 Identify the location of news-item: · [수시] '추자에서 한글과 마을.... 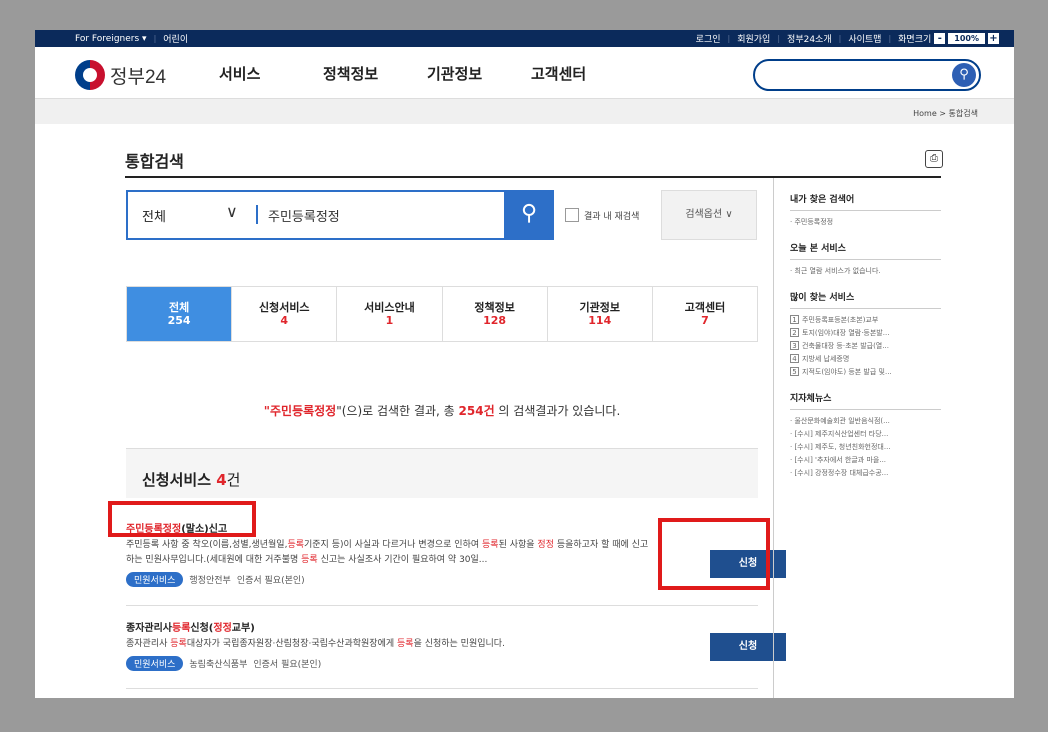
(865, 460).